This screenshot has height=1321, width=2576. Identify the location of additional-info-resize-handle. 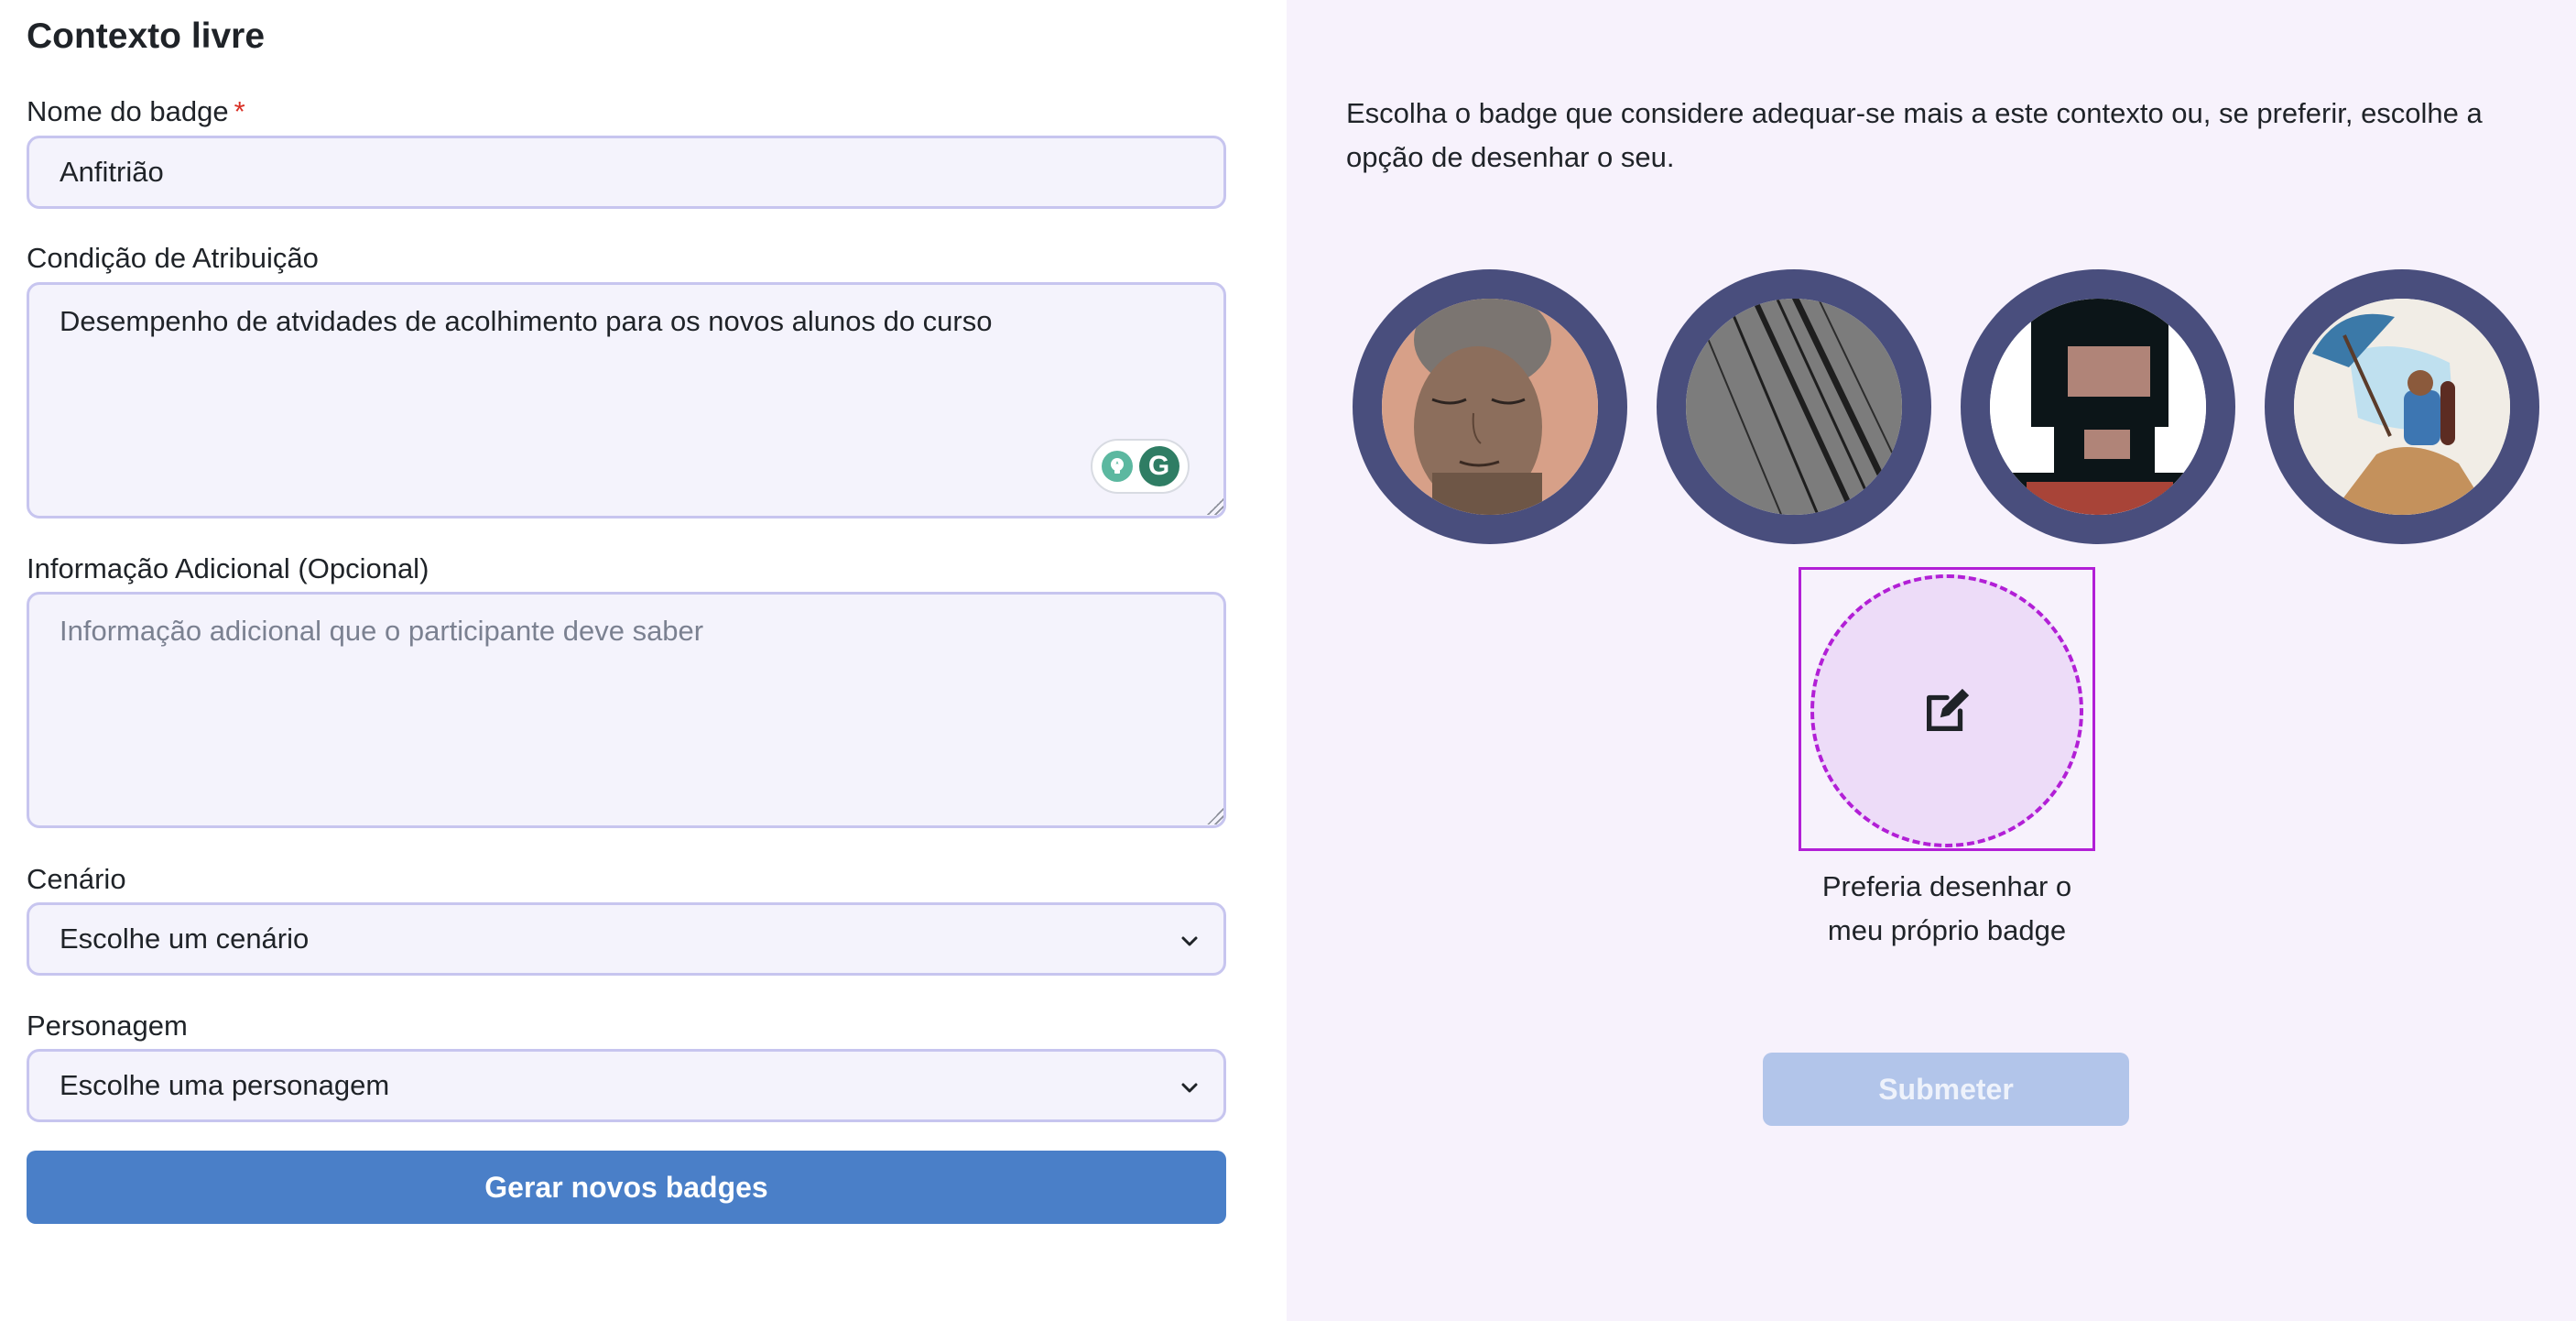
(1215, 816).